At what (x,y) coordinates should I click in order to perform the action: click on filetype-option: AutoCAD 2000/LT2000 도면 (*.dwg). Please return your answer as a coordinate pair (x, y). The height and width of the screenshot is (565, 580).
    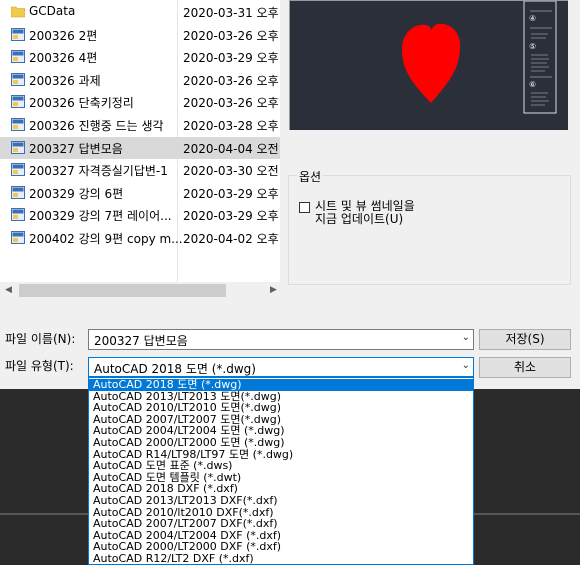
    Looking at the image, I should click on (281, 443).